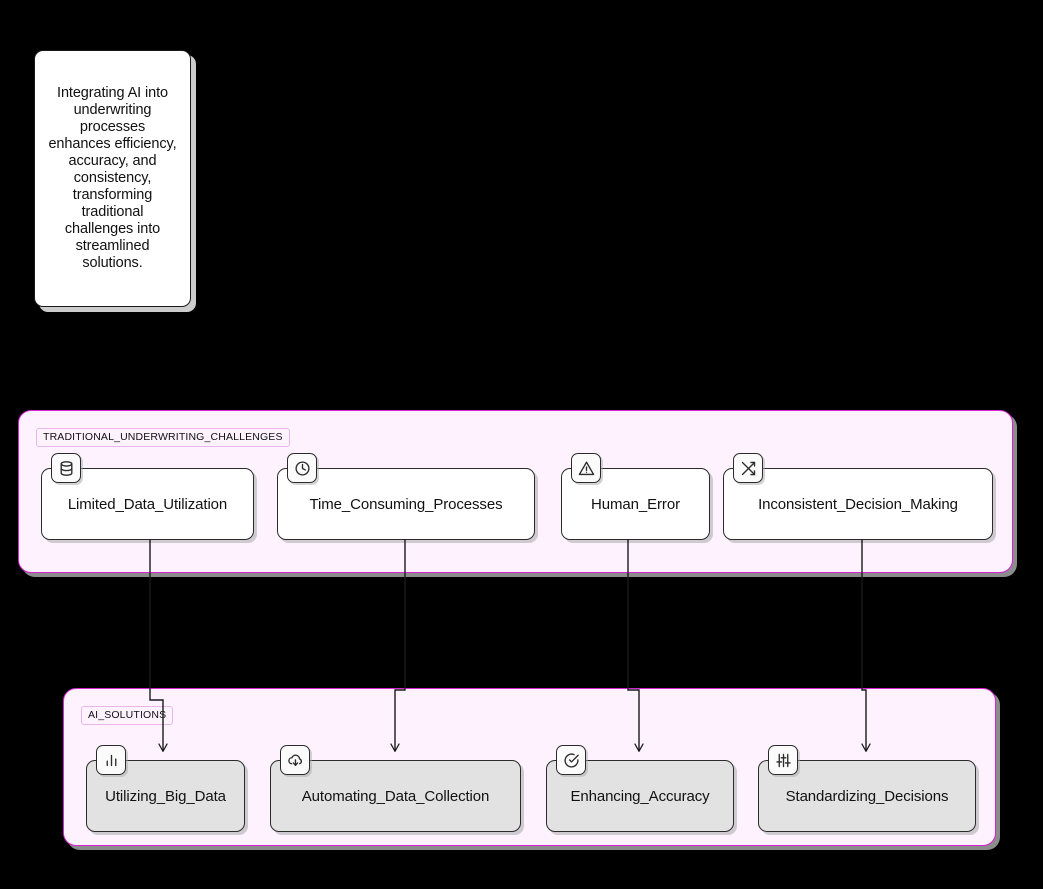  I want to click on subgraph-label-traditional-underwriting-challenges: TRADITIONAL_UNDERWRITING_CHALLENGES, so click(163, 437).